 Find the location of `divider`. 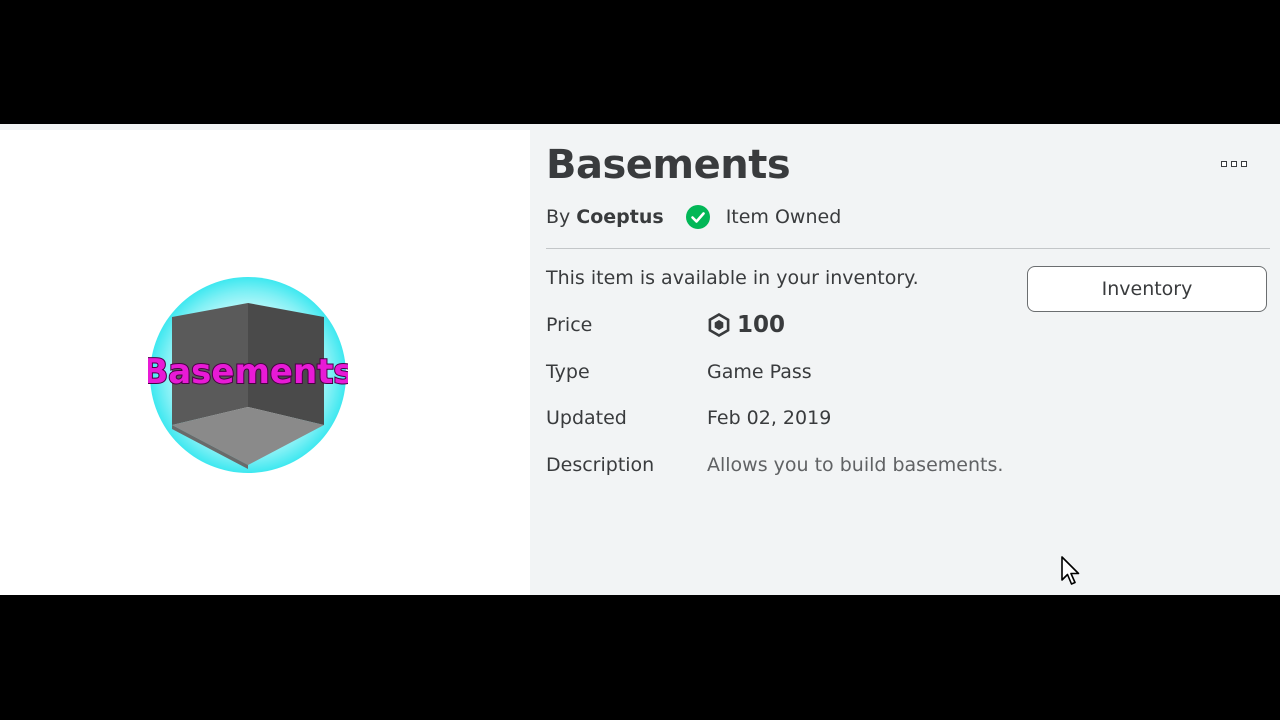

divider is located at coordinates (908, 248).